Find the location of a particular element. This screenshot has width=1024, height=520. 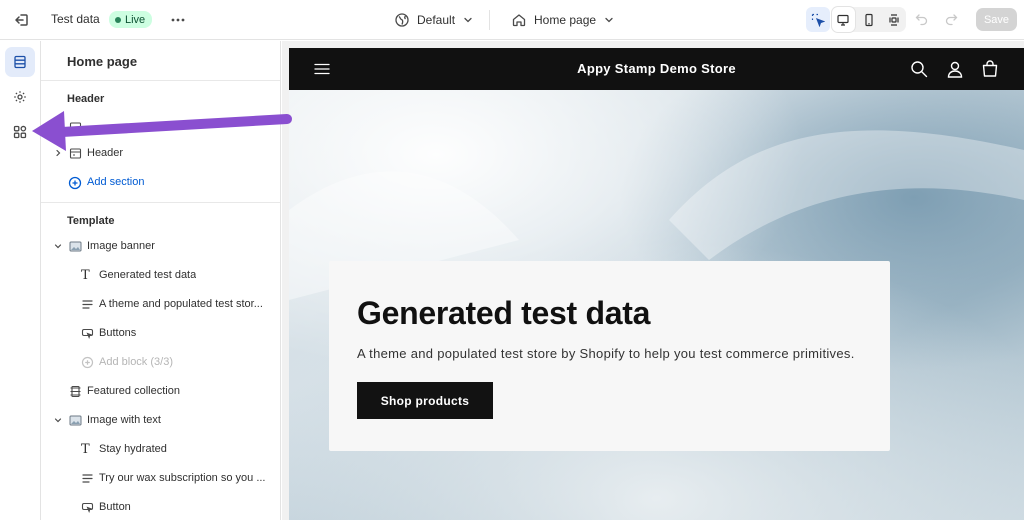

add-block-button: Add block (3/3) is located at coordinates (160, 363).